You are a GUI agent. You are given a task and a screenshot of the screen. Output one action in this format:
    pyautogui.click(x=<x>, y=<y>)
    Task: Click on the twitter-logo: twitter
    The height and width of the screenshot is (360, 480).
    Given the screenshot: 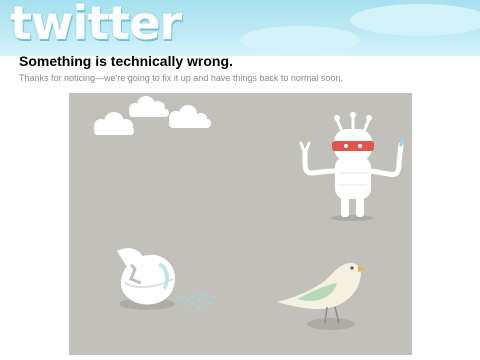 What is the action you would take?
    pyautogui.click(x=96, y=25)
    